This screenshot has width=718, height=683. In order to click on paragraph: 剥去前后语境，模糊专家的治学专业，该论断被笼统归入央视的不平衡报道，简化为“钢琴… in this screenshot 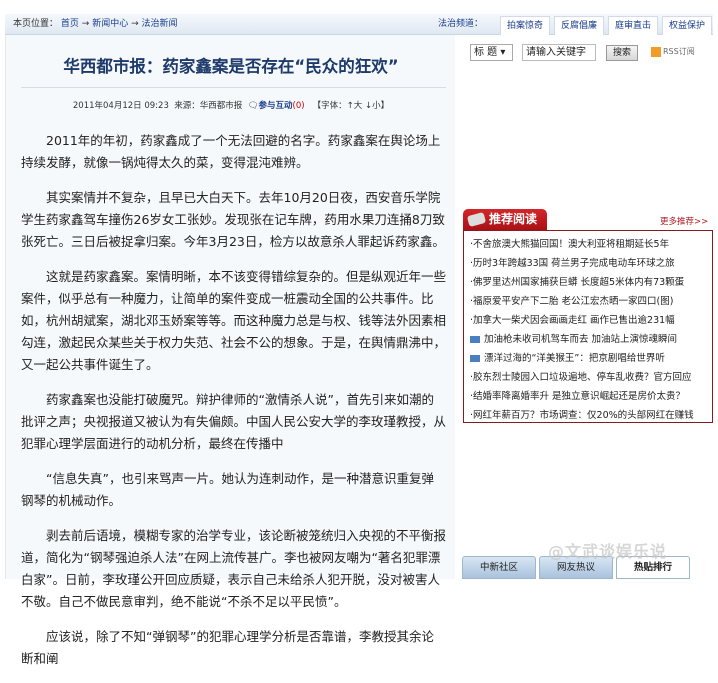, I will do `click(234, 568)`.